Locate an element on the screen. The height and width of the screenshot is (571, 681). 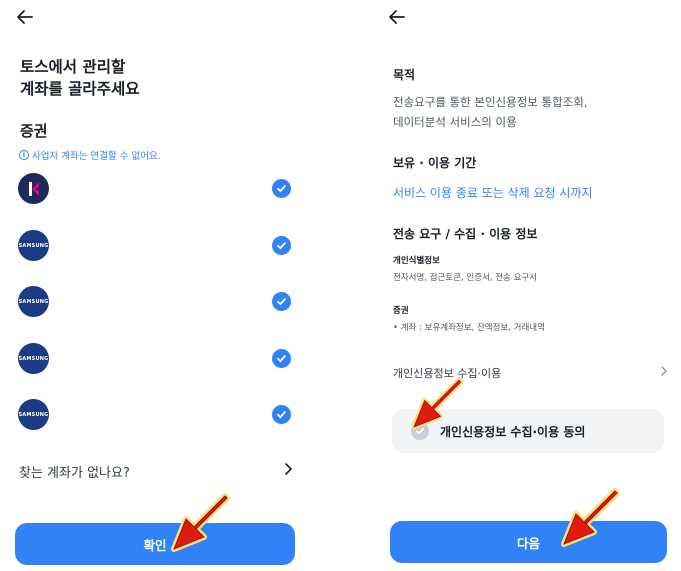
securities-value: • 계좌 : 보유계좌정보, 잔액정보, 거래내역 is located at coordinates (469, 328).